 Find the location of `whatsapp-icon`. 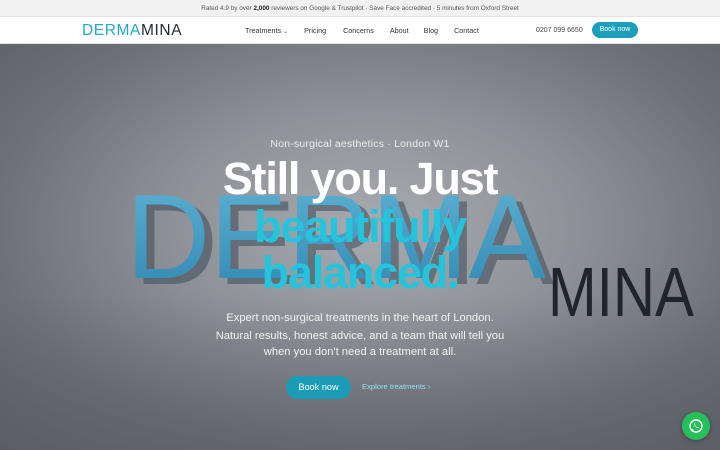

whatsapp-icon is located at coordinates (696, 426).